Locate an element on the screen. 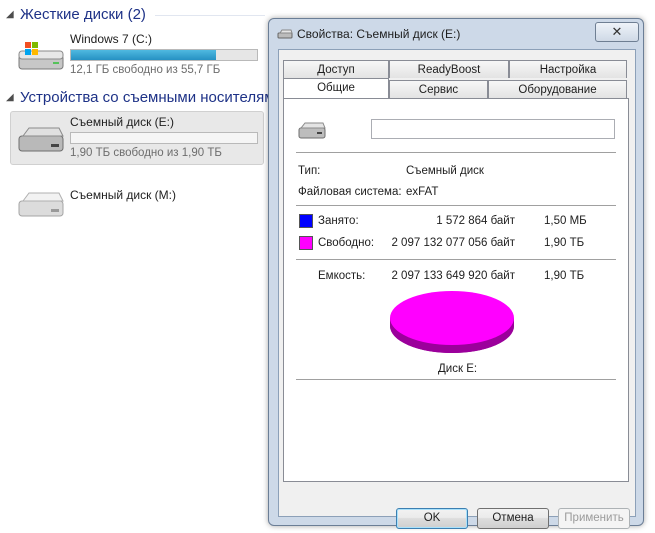 The height and width of the screenshot is (533, 655). free-label: Свободно: is located at coordinates (346, 243).